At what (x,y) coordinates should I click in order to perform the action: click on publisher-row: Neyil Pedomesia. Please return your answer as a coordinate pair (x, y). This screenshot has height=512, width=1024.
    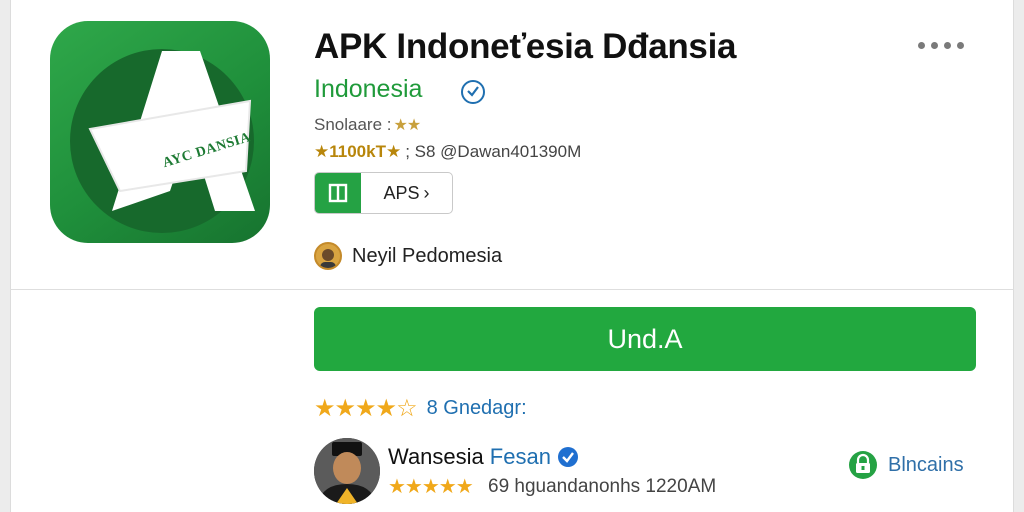
    Looking at the image, I should click on (408, 256).